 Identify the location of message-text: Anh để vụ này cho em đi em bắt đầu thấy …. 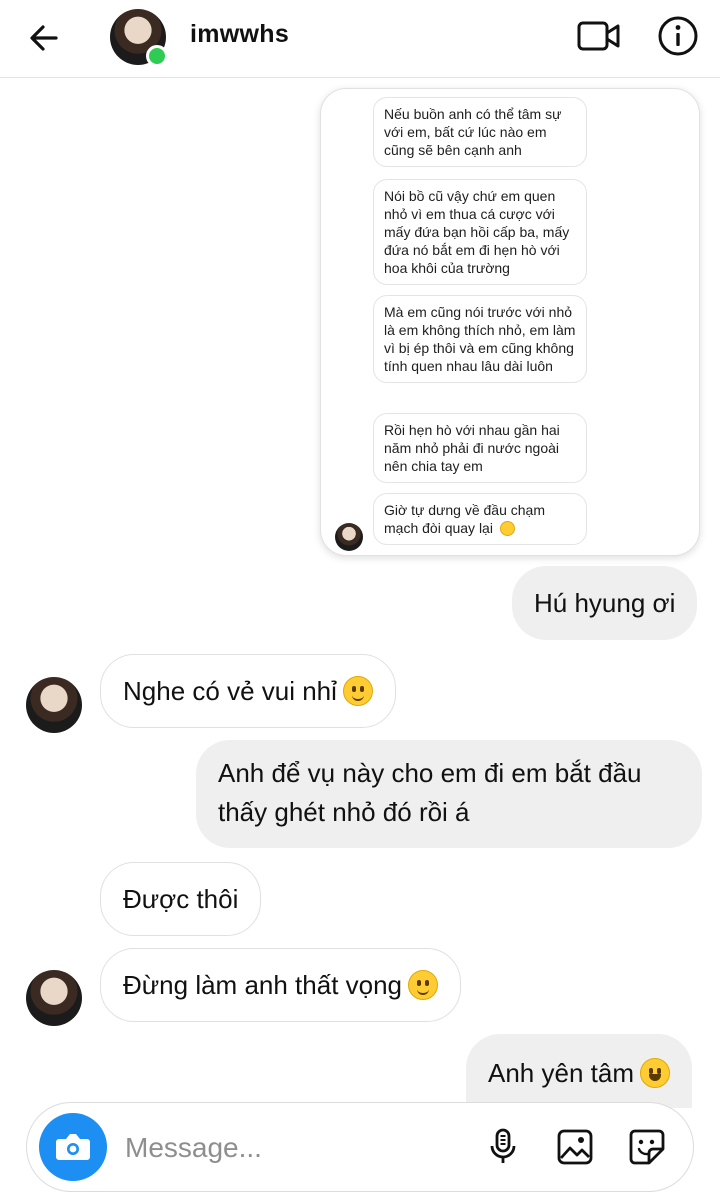
(430, 792).